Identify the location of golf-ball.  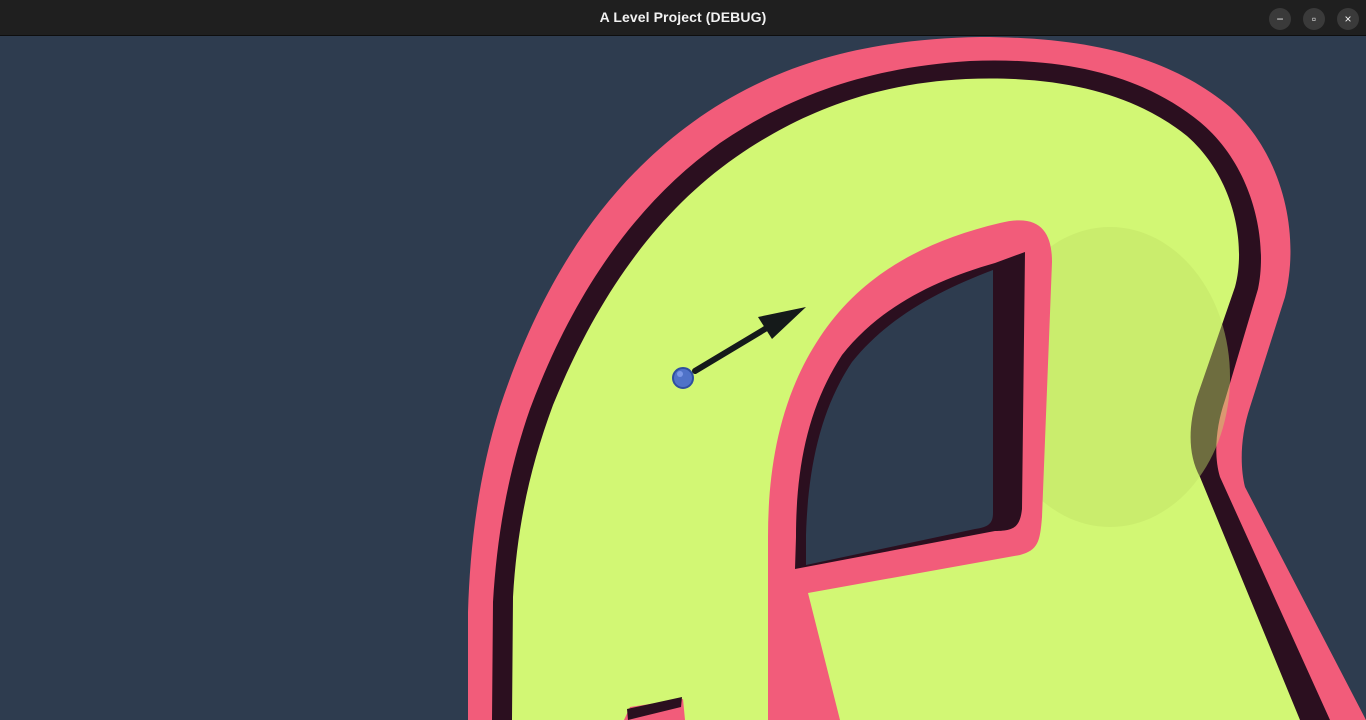
(683, 378).